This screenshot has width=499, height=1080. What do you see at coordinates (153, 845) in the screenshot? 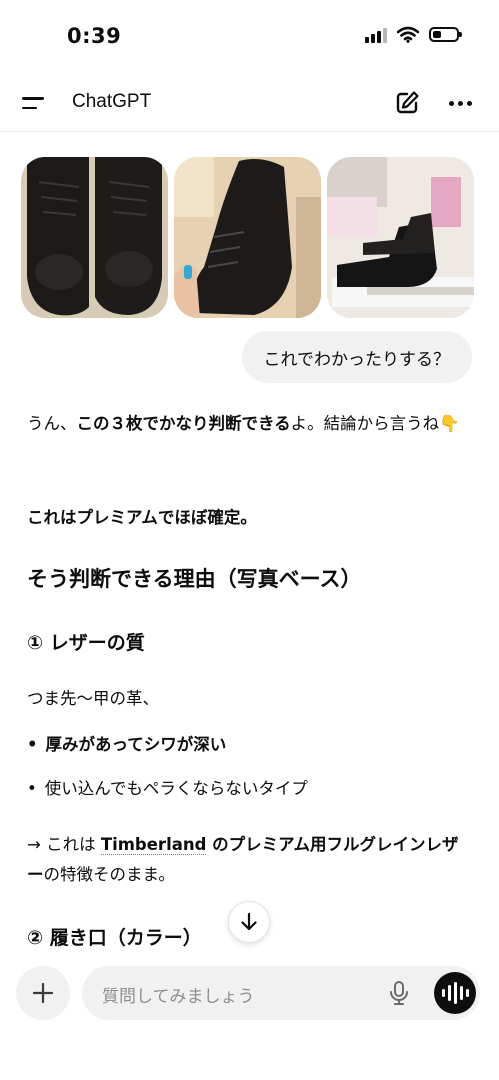
I see `brand-link: Timberland` at bounding box center [153, 845].